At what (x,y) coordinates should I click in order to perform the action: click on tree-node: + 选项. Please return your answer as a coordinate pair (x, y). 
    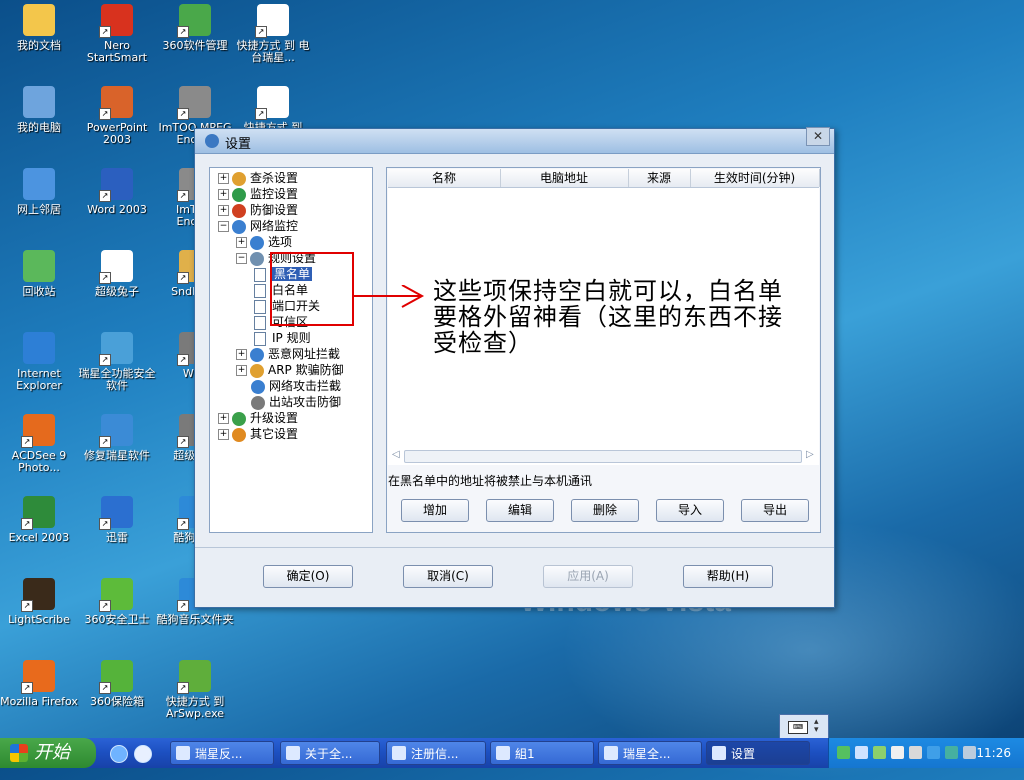
    Looking at the image, I should click on (264, 242).